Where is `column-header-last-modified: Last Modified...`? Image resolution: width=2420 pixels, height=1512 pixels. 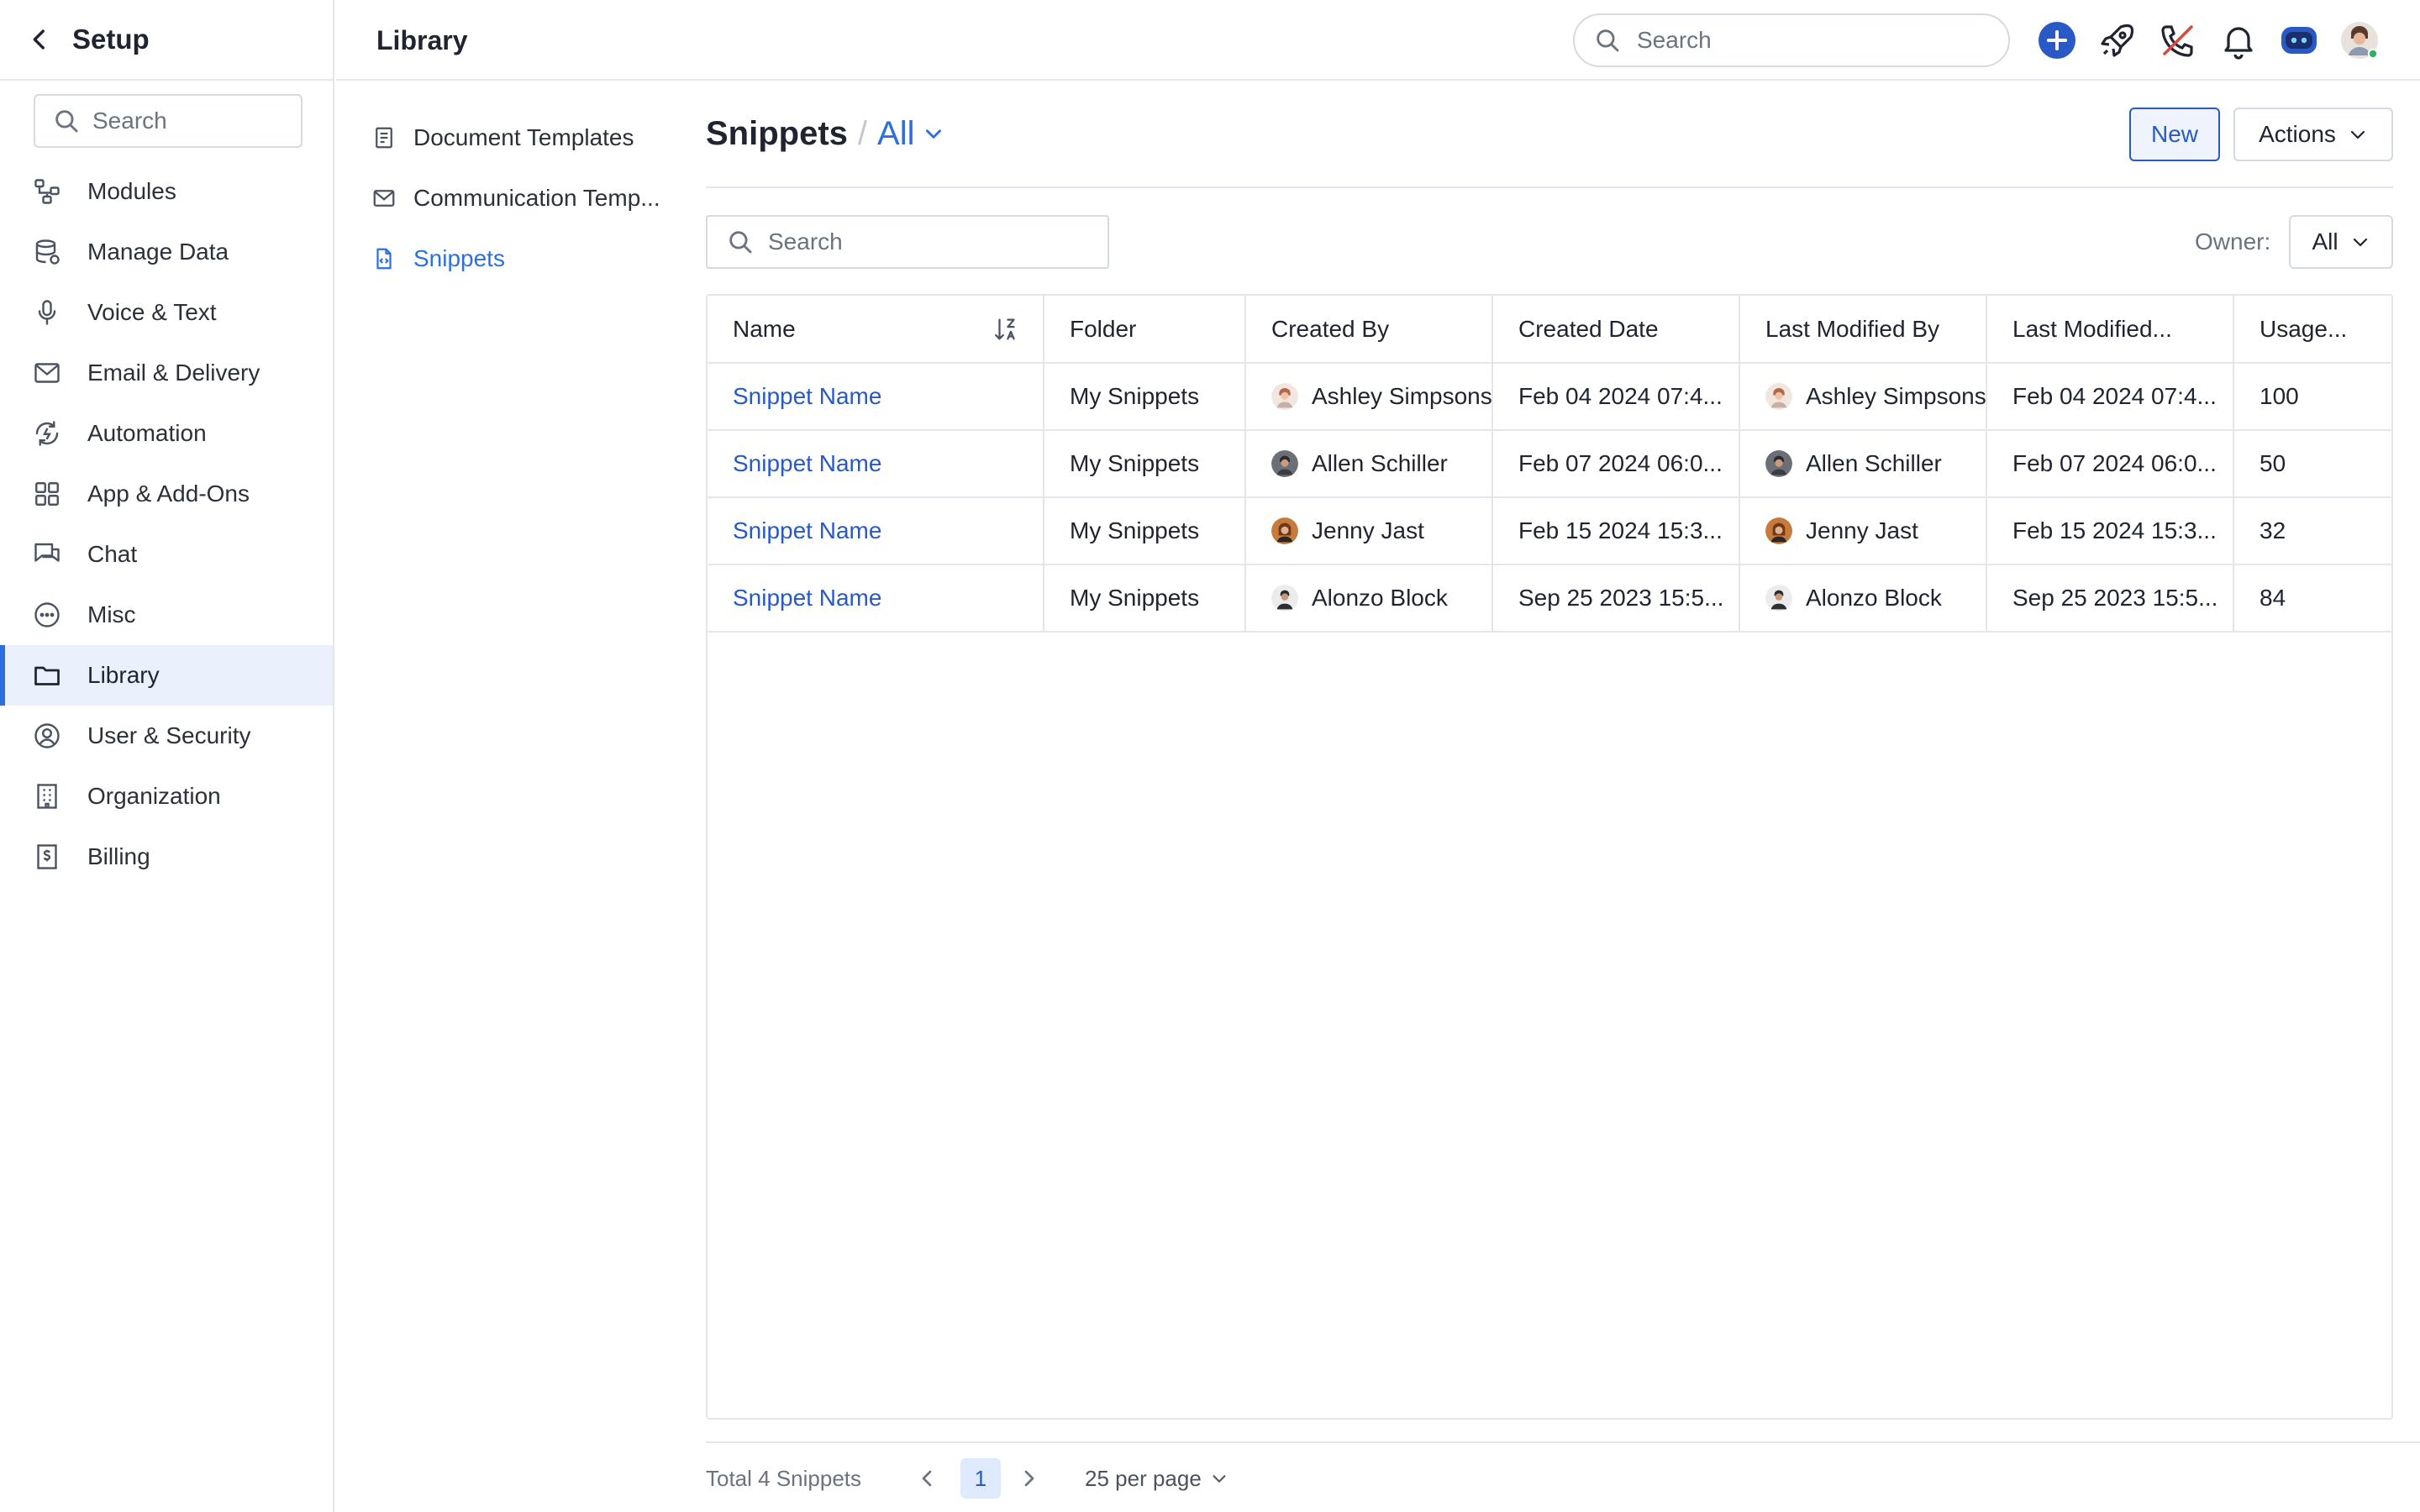
column-header-last-modified: Last Modified... is located at coordinates (2110, 330).